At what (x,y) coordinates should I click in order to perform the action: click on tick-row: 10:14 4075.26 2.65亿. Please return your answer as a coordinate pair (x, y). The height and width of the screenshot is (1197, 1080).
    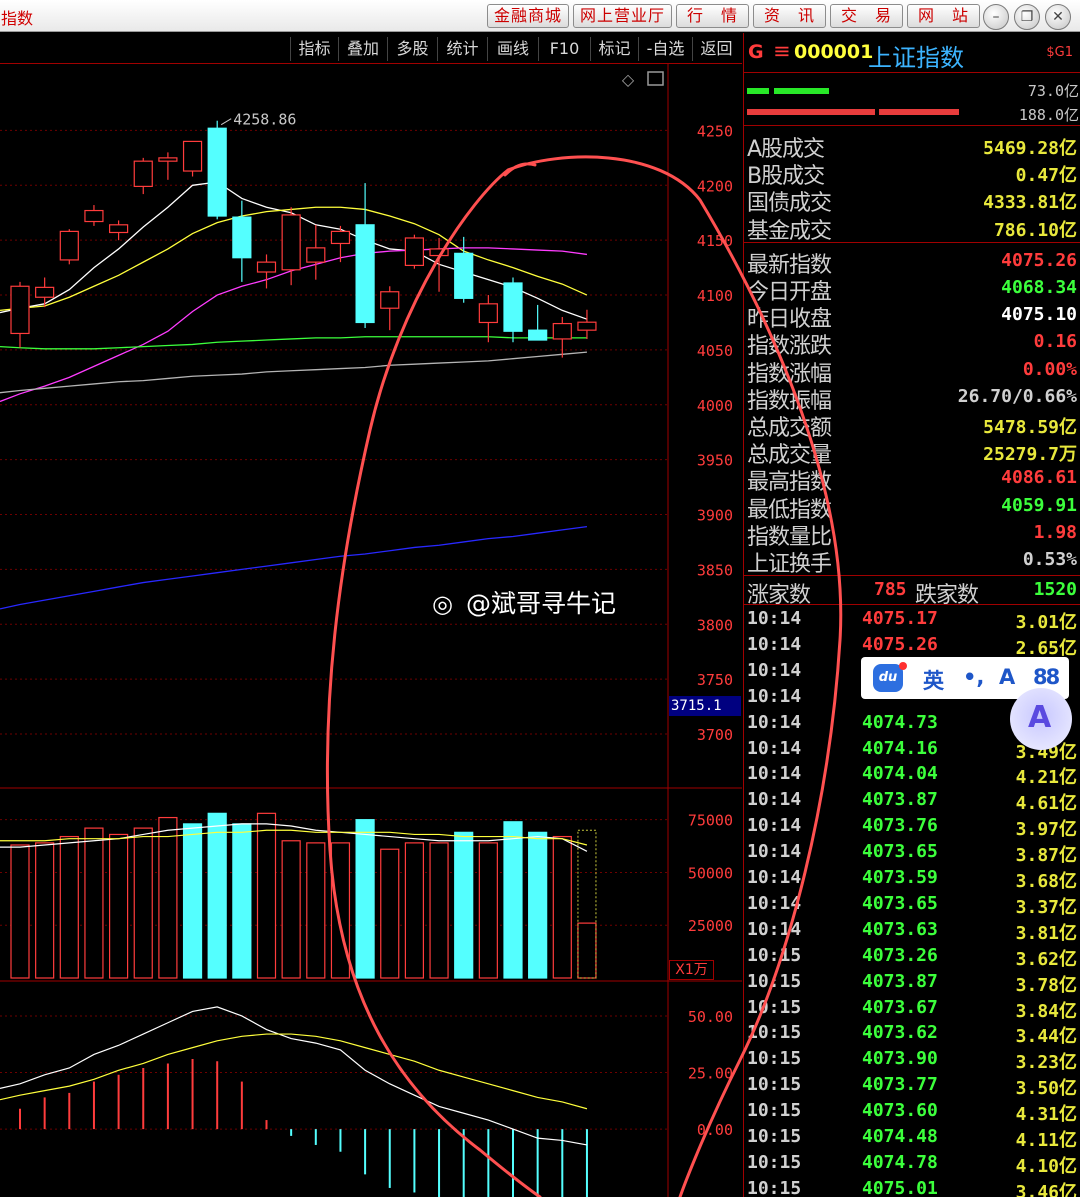
    Looking at the image, I should click on (912, 646).